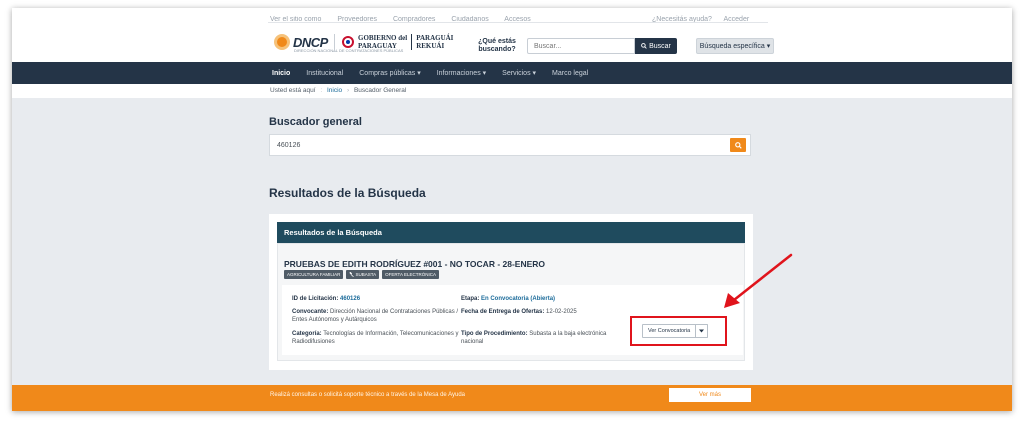 Image resolution: width=1024 pixels, height=425 pixels. What do you see at coordinates (669, 331) in the screenshot?
I see `ver-convocatoria-button: Ver Convocatoria` at bounding box center [669, 331].